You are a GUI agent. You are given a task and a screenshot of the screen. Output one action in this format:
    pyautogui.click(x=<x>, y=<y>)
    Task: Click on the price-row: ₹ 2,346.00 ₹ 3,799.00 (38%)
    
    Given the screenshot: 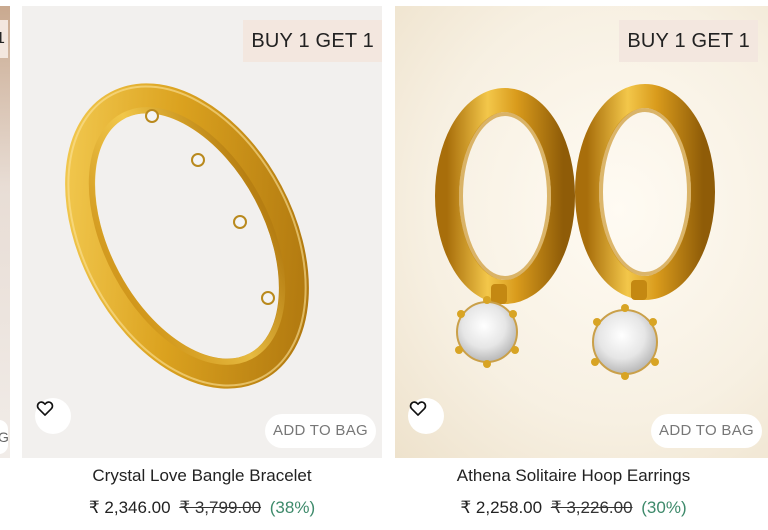 What is the action you would take?
    pyautogui.click(x=202, y=508)
    